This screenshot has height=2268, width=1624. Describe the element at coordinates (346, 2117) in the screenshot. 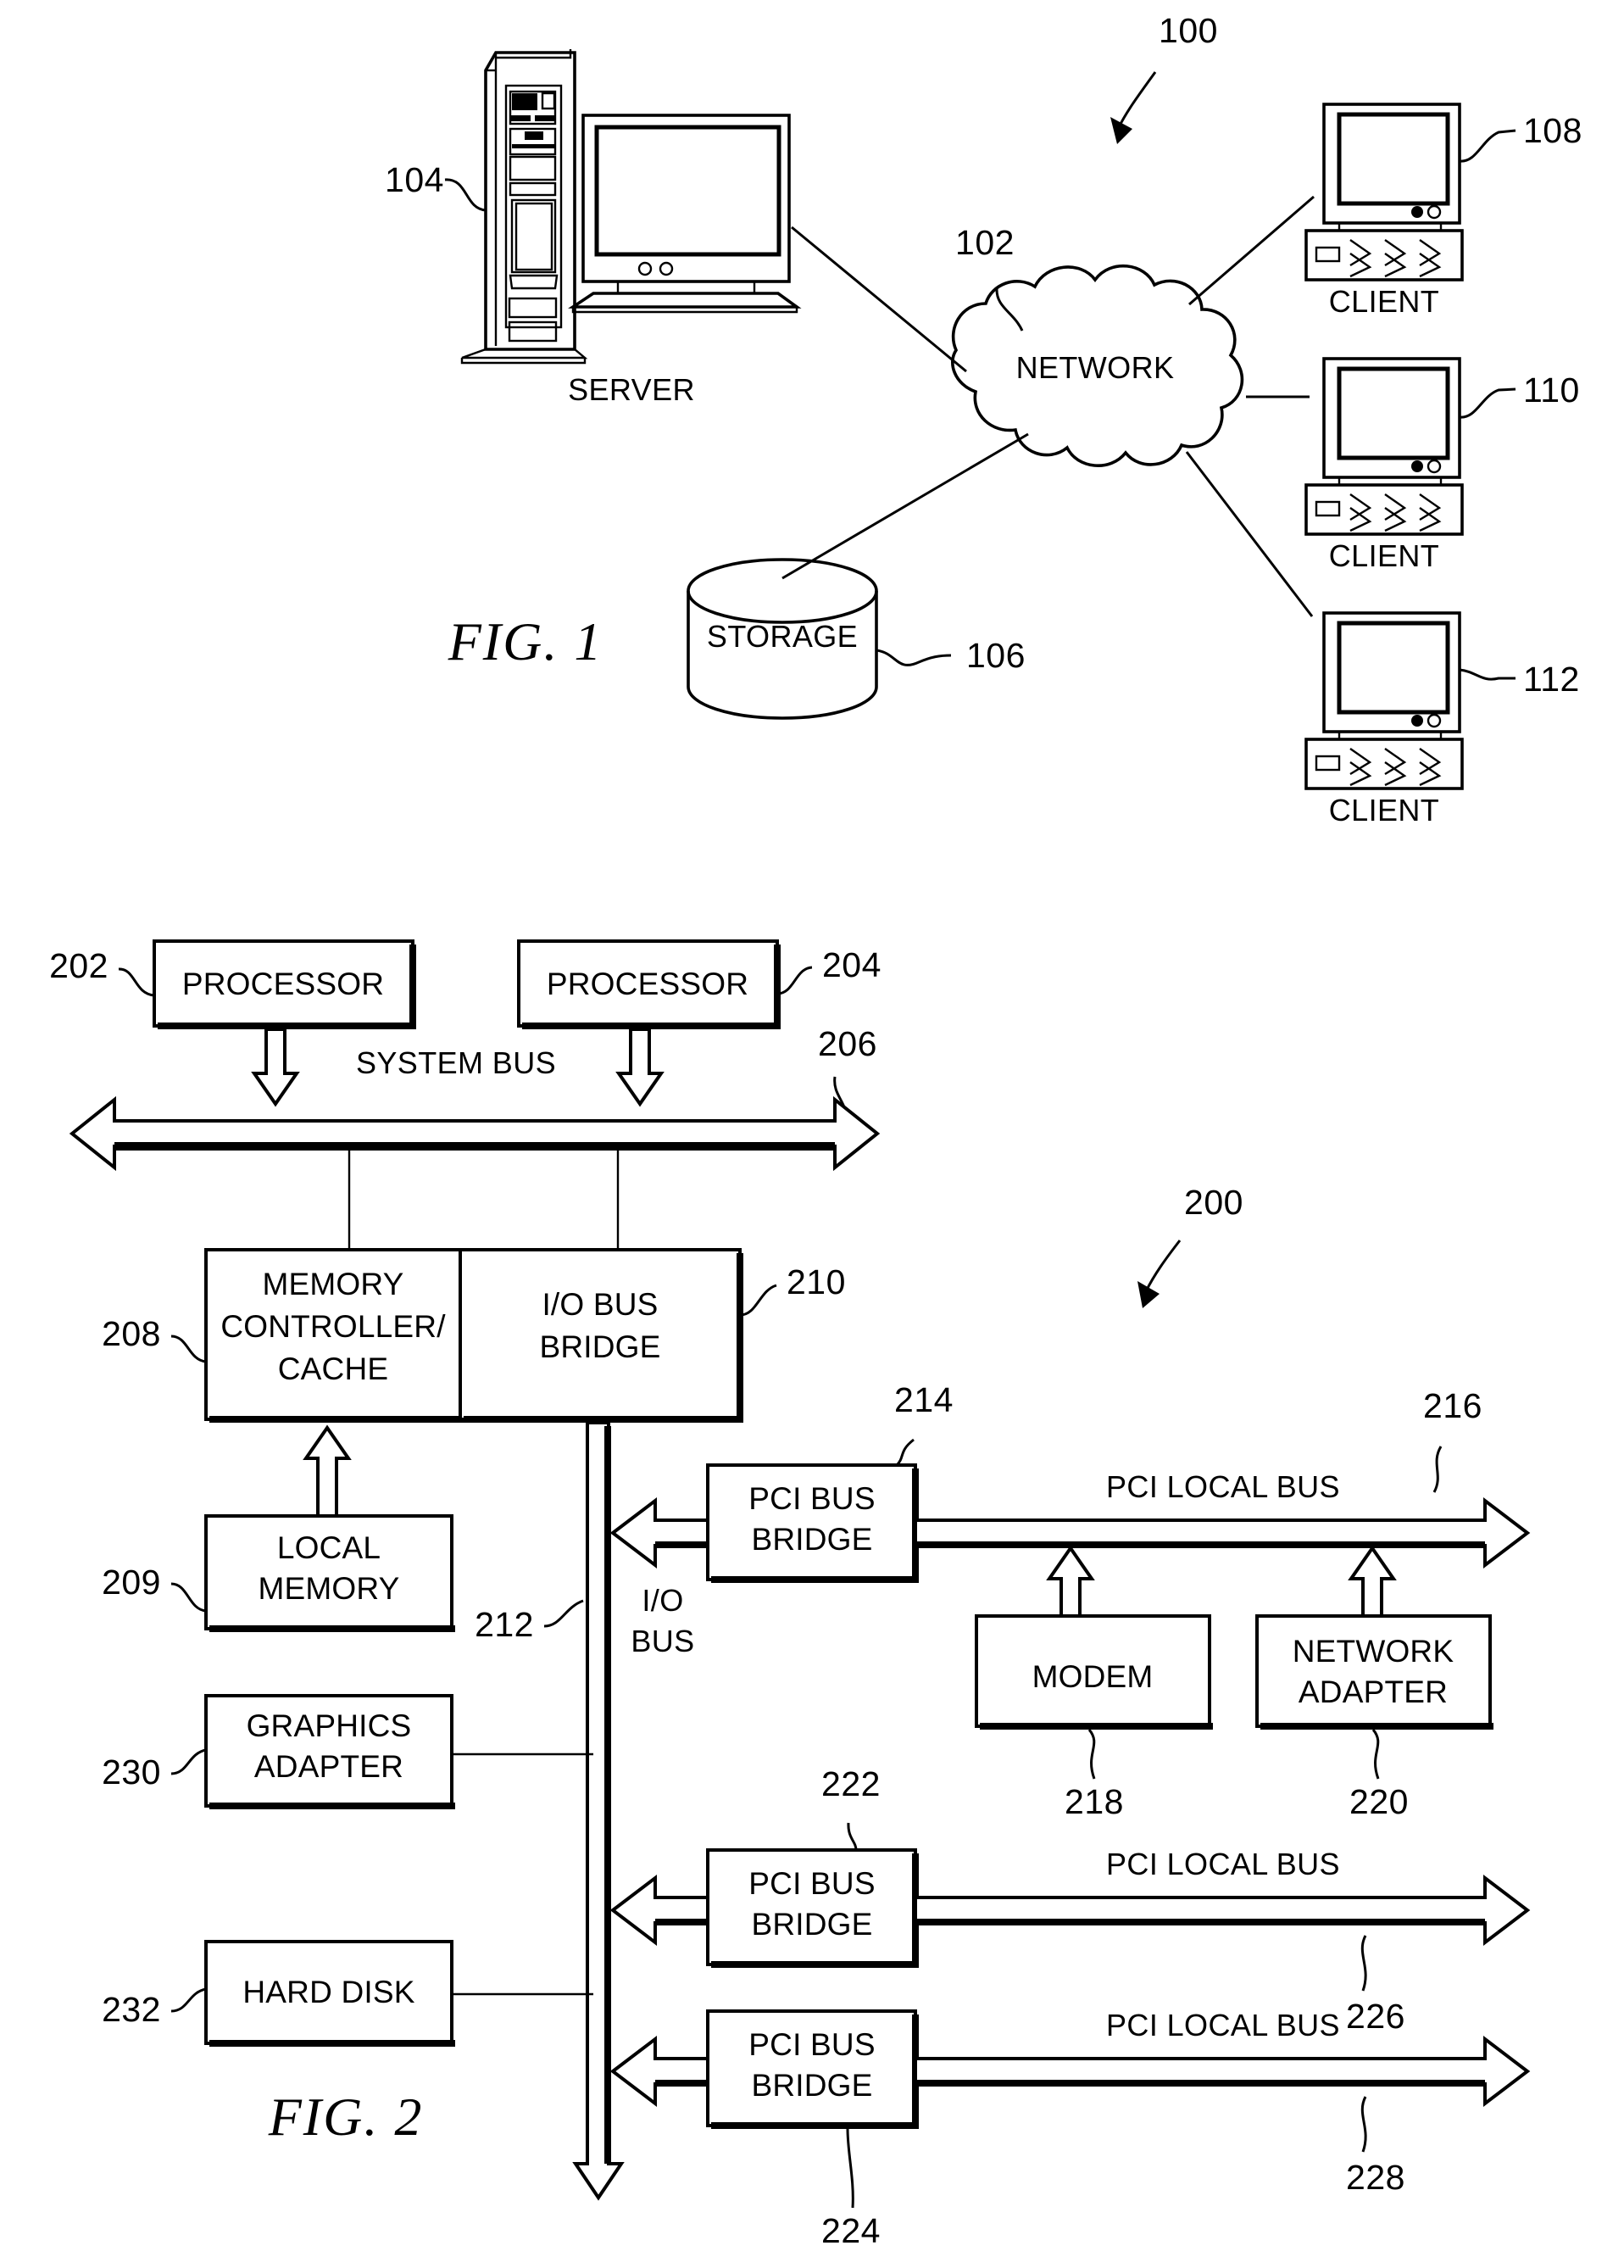

I see `figure-2-caption: FIG. 2` at that location.